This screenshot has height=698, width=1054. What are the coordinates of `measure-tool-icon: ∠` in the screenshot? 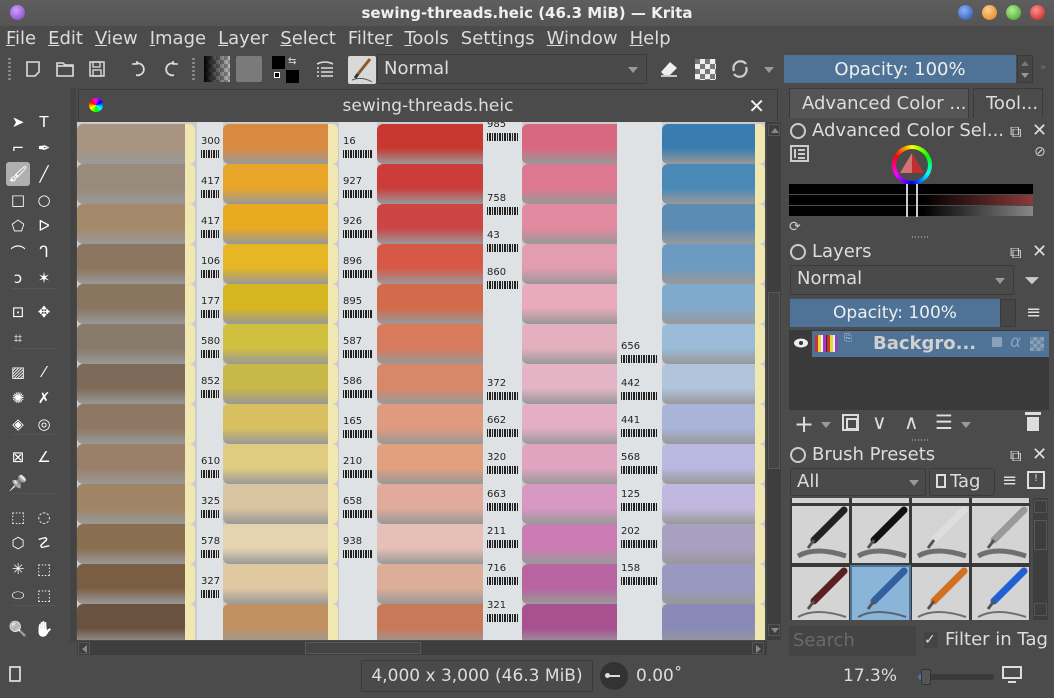 It's located at (44, 457).